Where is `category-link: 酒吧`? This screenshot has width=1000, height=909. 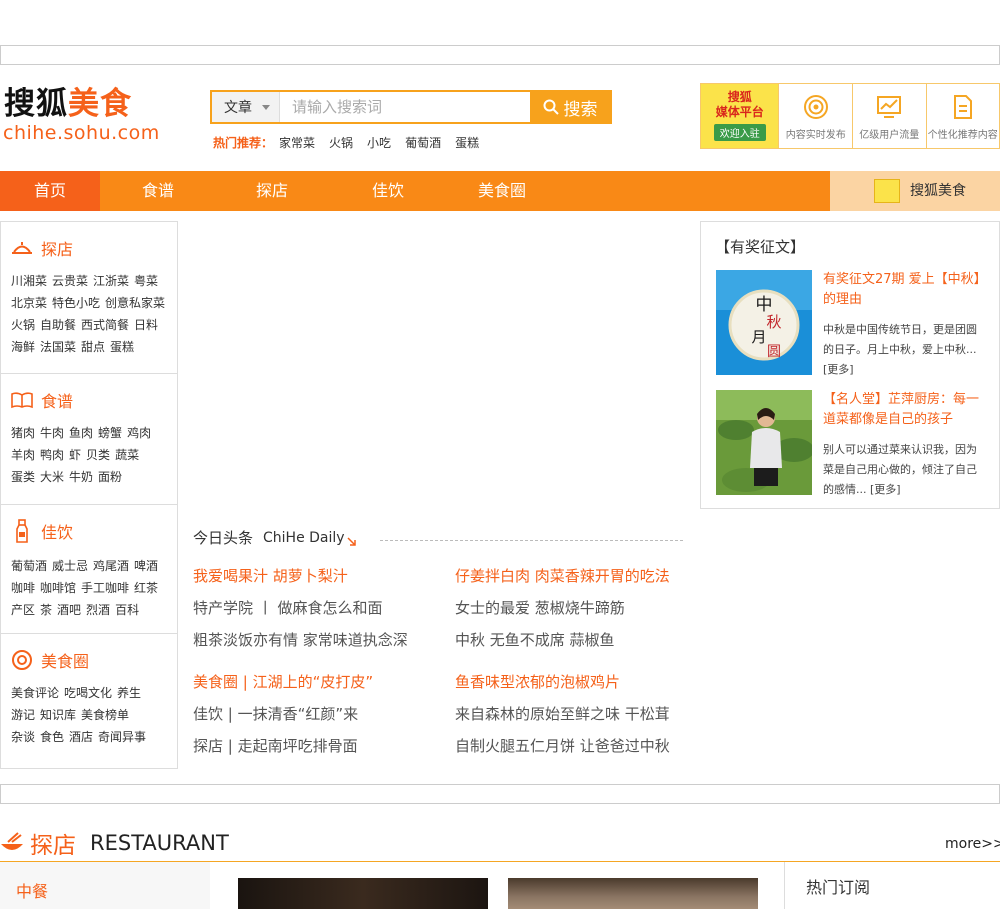 category-link: 酒吧 is located at coordinates (69, 610).